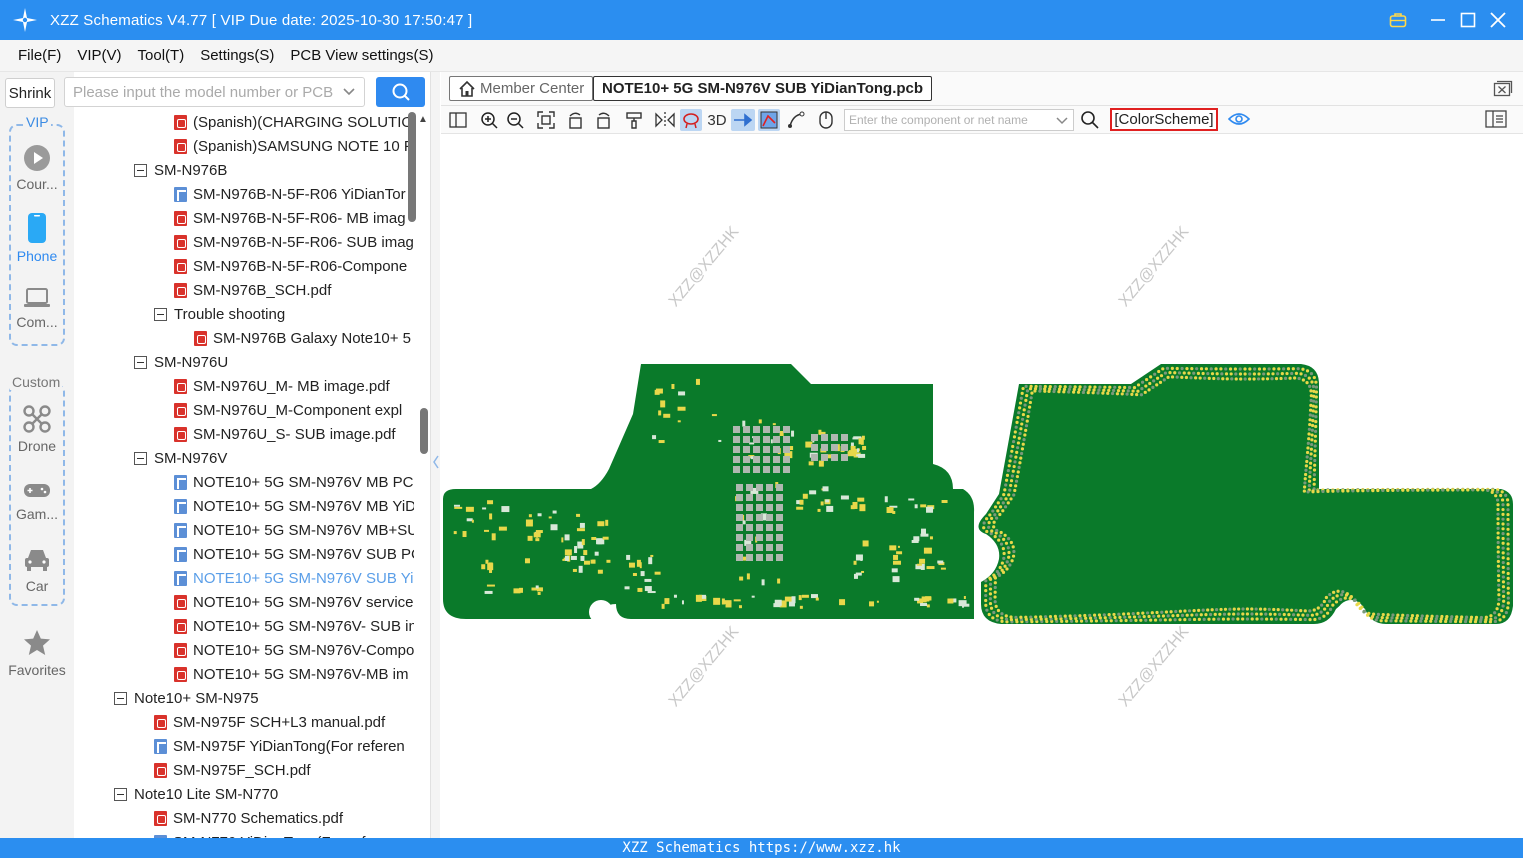  Describe the element at coordinates (30, 93) in the screenshot. I see `shrink-button: Shrink` at that location.